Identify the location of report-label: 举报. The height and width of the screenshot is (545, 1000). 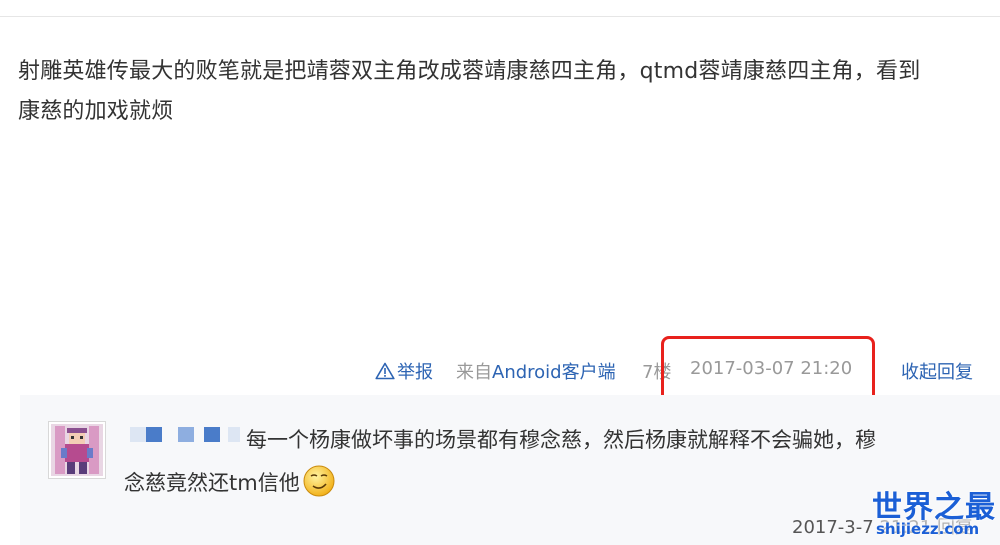
(415, 372).